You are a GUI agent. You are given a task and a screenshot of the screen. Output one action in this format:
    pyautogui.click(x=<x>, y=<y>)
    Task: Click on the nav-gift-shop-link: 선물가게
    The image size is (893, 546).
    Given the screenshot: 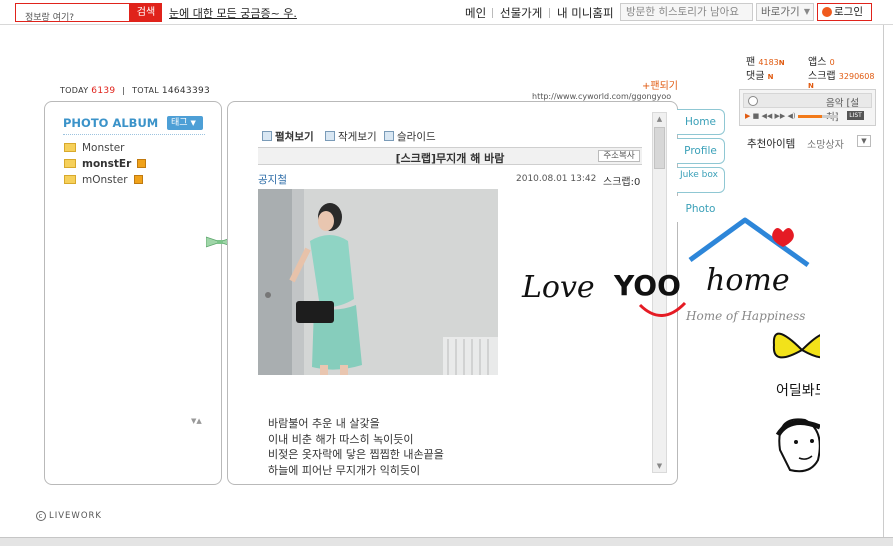 What is the action you would take?
    pyautogui.click(x=521, y=13)
    